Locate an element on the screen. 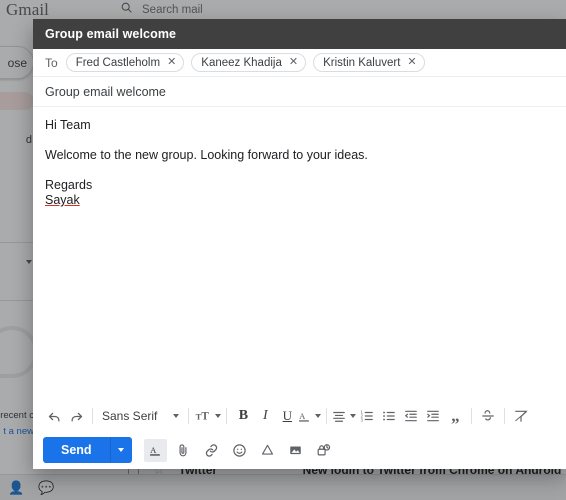 This screenshot has height=500, width=566. recipient-chip: Kaneez Khadija ✕ is located at coordinates (249, 62).